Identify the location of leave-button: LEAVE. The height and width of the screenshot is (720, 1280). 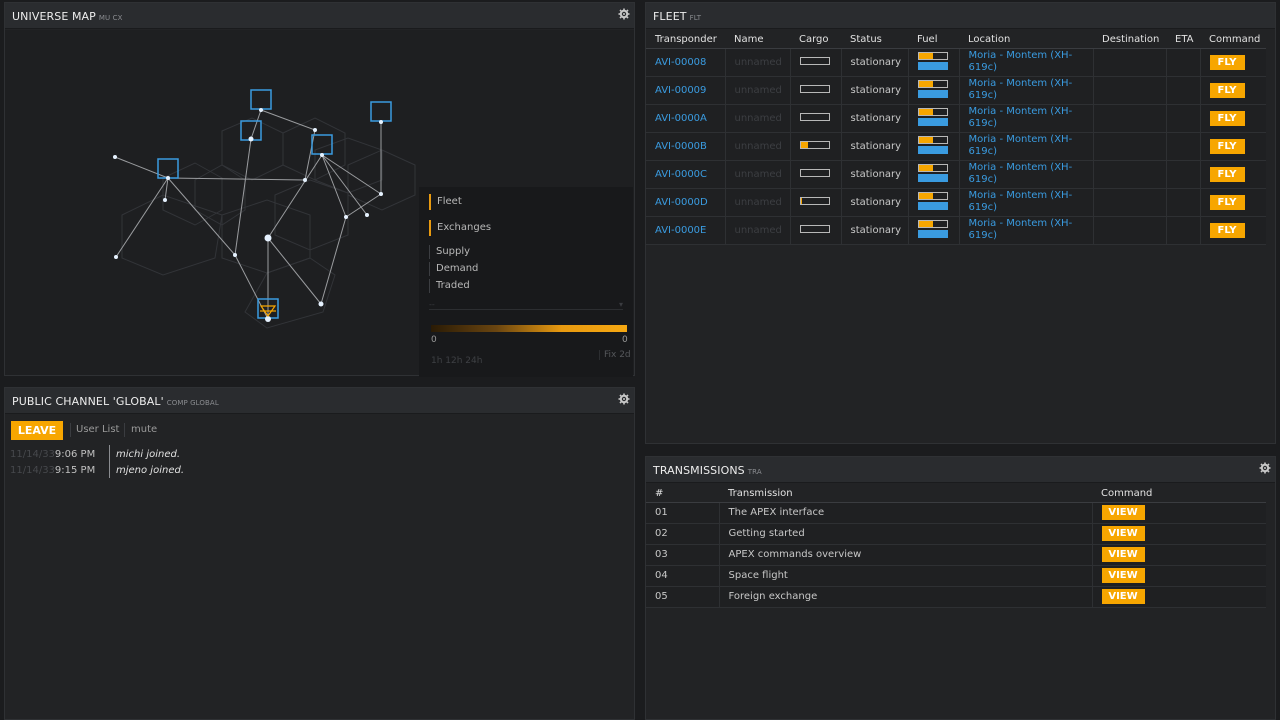
(37, 430).